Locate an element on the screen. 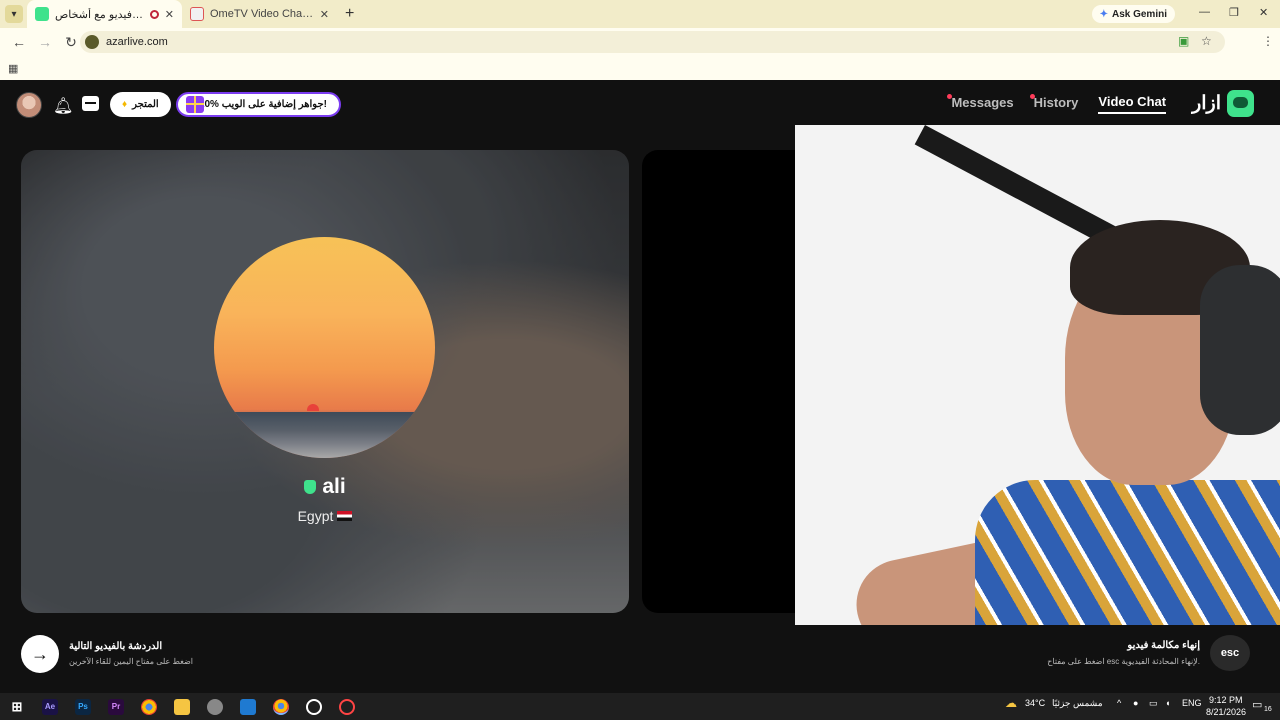  nav-messages: Messages is located at coordinates (980, 103).